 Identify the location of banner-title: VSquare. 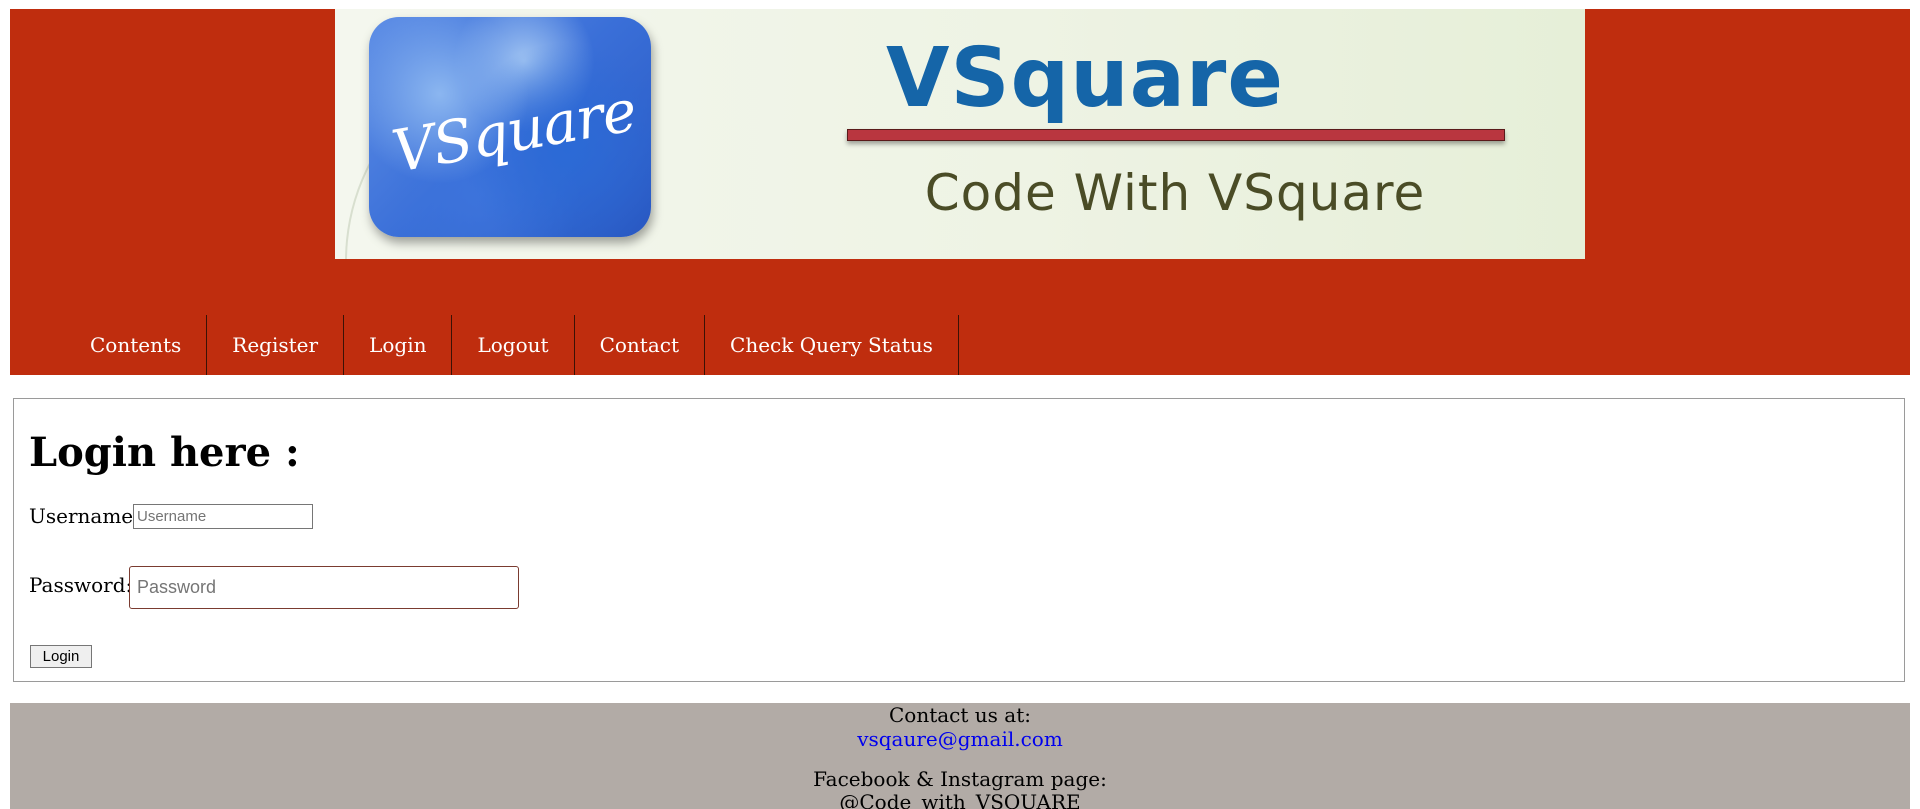
(1085, 78).